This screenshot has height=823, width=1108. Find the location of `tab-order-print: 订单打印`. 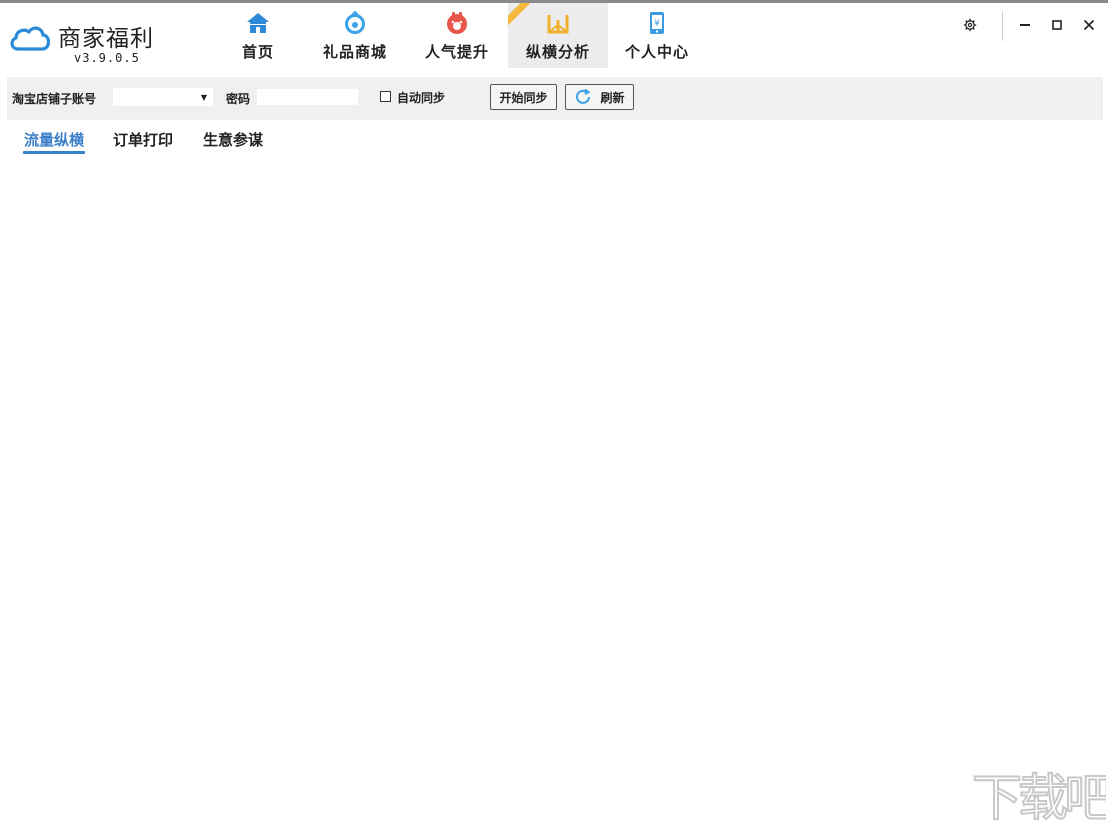

tab-order-print: 订单打印 is located at coordinates (143, 139).